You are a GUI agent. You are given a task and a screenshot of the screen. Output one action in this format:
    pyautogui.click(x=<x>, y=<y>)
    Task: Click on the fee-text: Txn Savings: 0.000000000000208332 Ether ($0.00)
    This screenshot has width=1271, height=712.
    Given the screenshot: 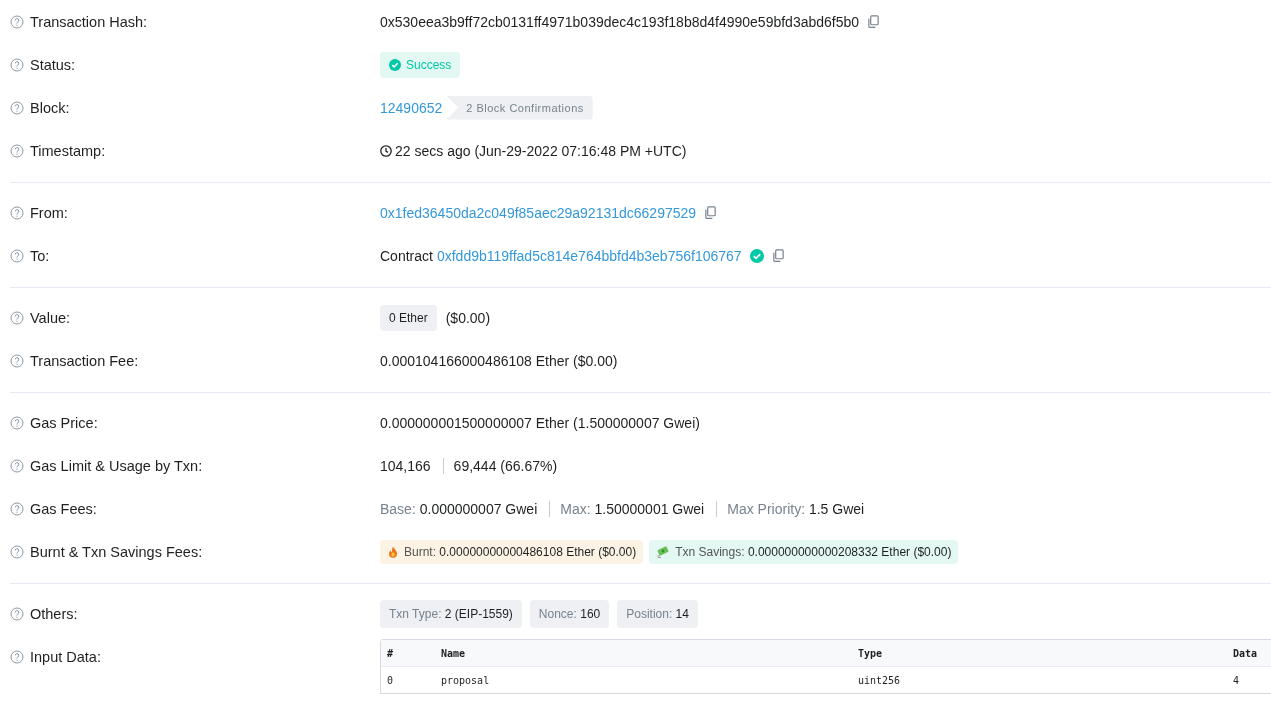 What is the action you would take?
    pyautogui.click(x=813, y=551)
    